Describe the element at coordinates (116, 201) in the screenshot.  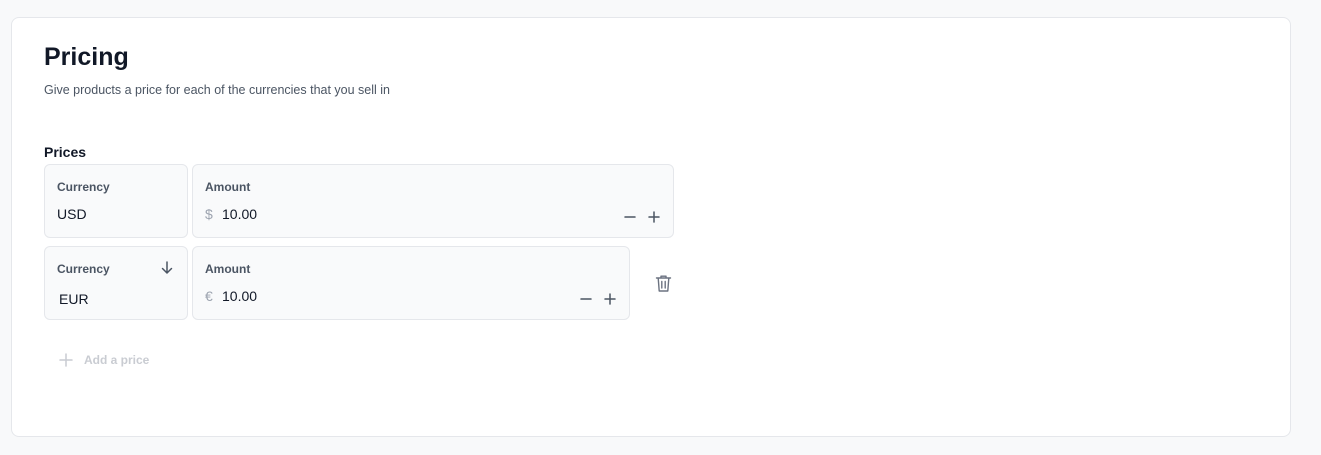
I see `currency-field-usd: Currency USD` at that location.